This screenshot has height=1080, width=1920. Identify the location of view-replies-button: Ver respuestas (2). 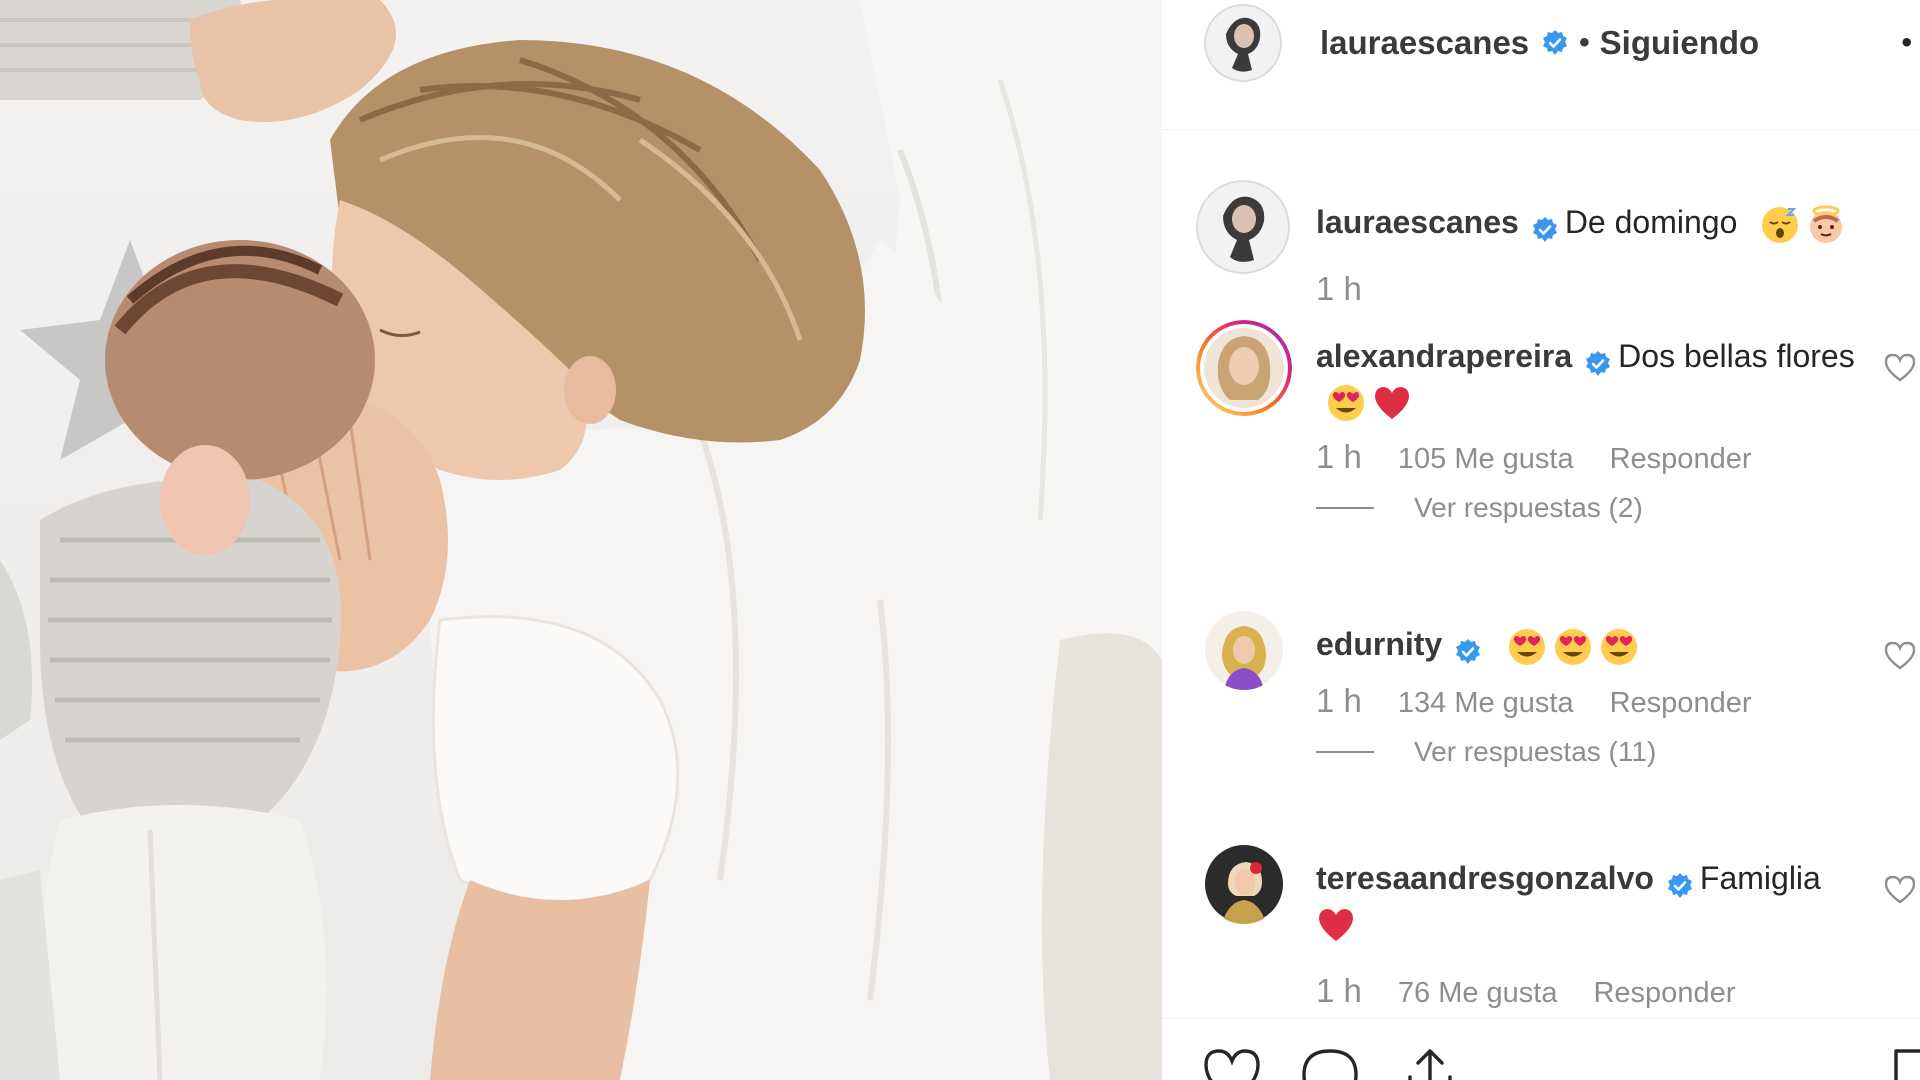
(1479, 508).